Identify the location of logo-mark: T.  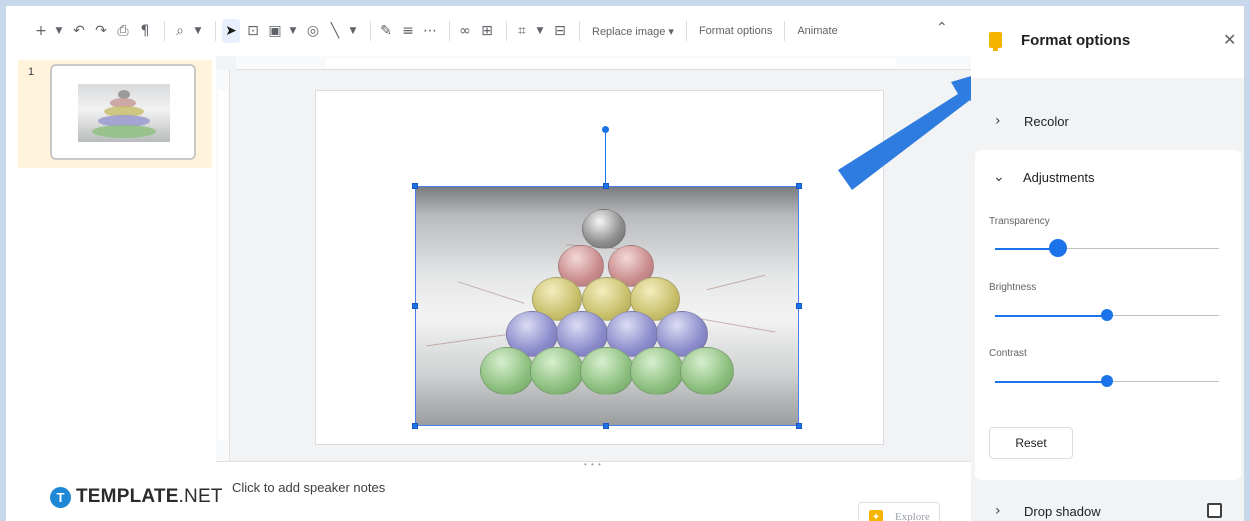
(60, 497).